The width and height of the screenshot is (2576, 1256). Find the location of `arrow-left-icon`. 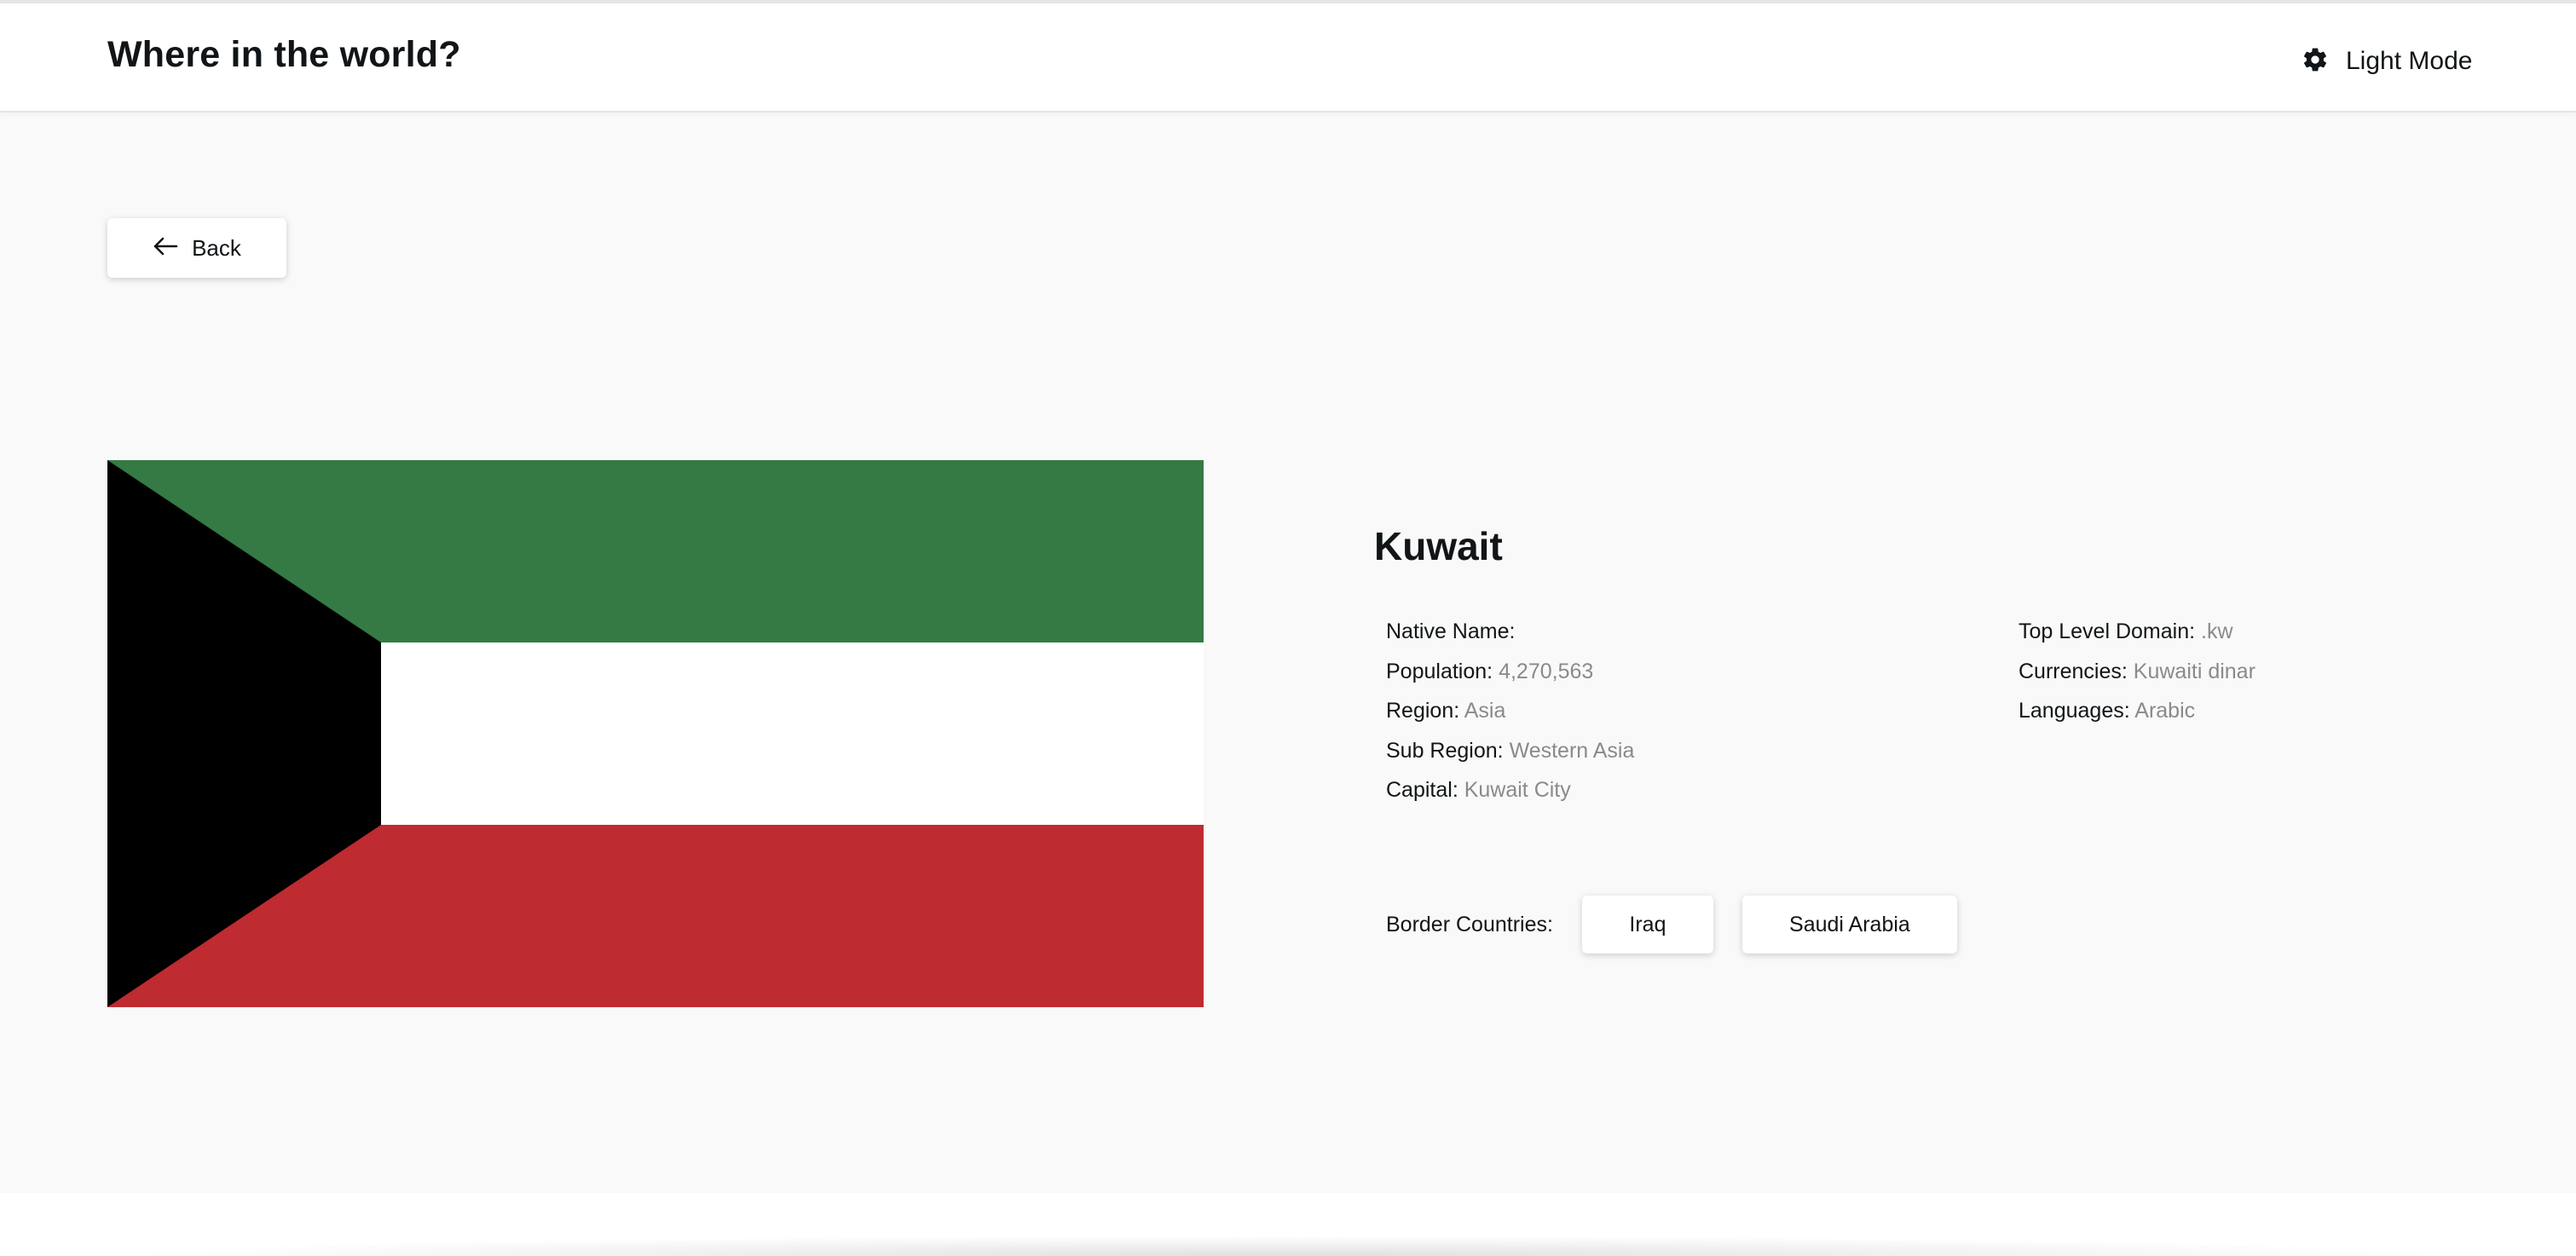

arrow-left-icon is located at coordinates (165, 248).